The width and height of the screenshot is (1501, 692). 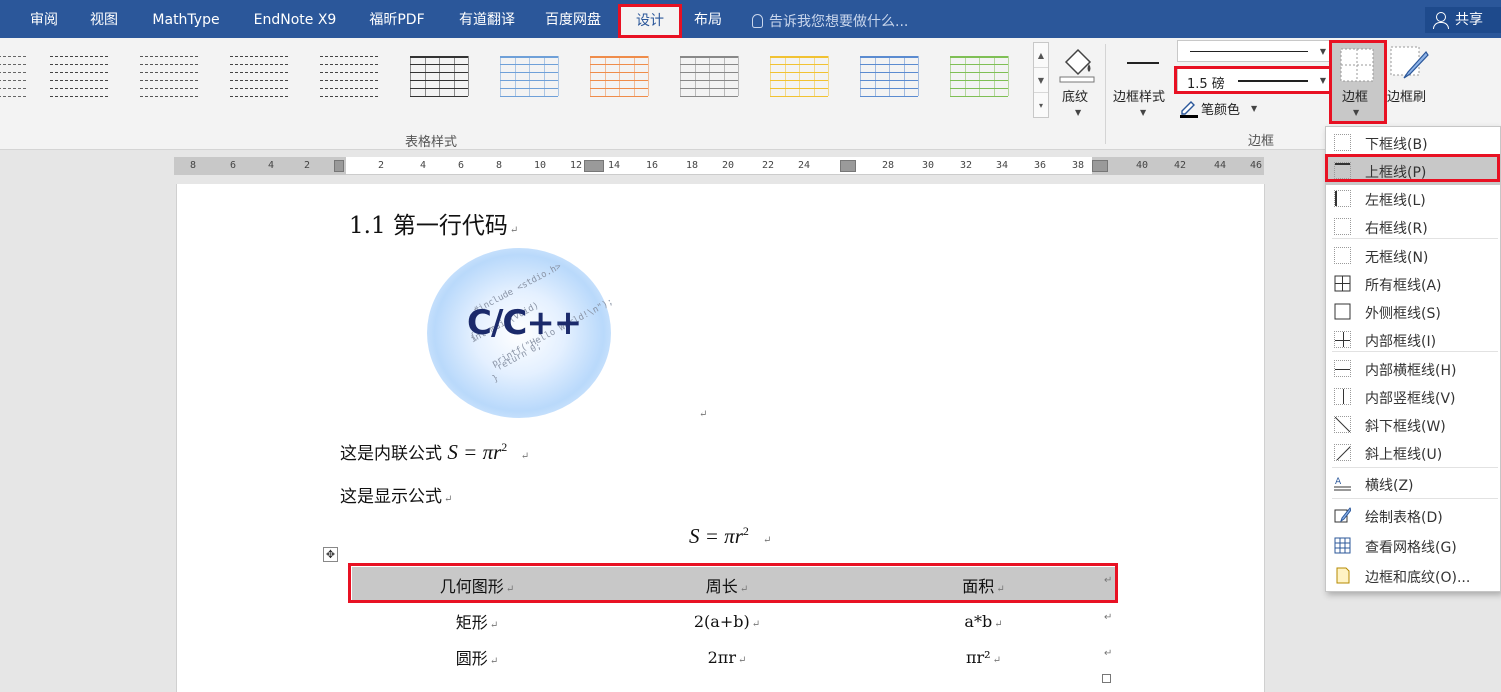 What do you see at coordinates (1401, 342) in the screenshot?
I see `menu-item-label: 内部框线(I)` at bounding box center [1401, 342].